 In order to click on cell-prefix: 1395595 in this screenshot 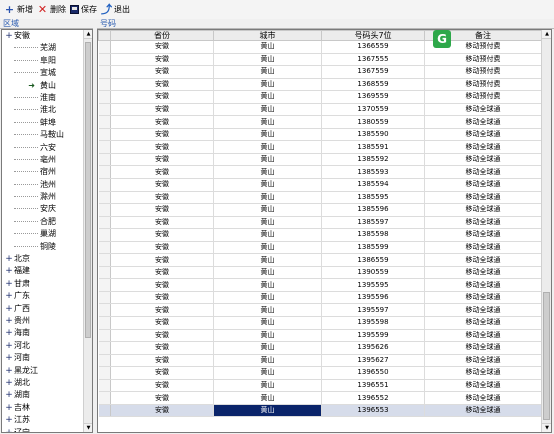, I will do `click(373, 285)`.